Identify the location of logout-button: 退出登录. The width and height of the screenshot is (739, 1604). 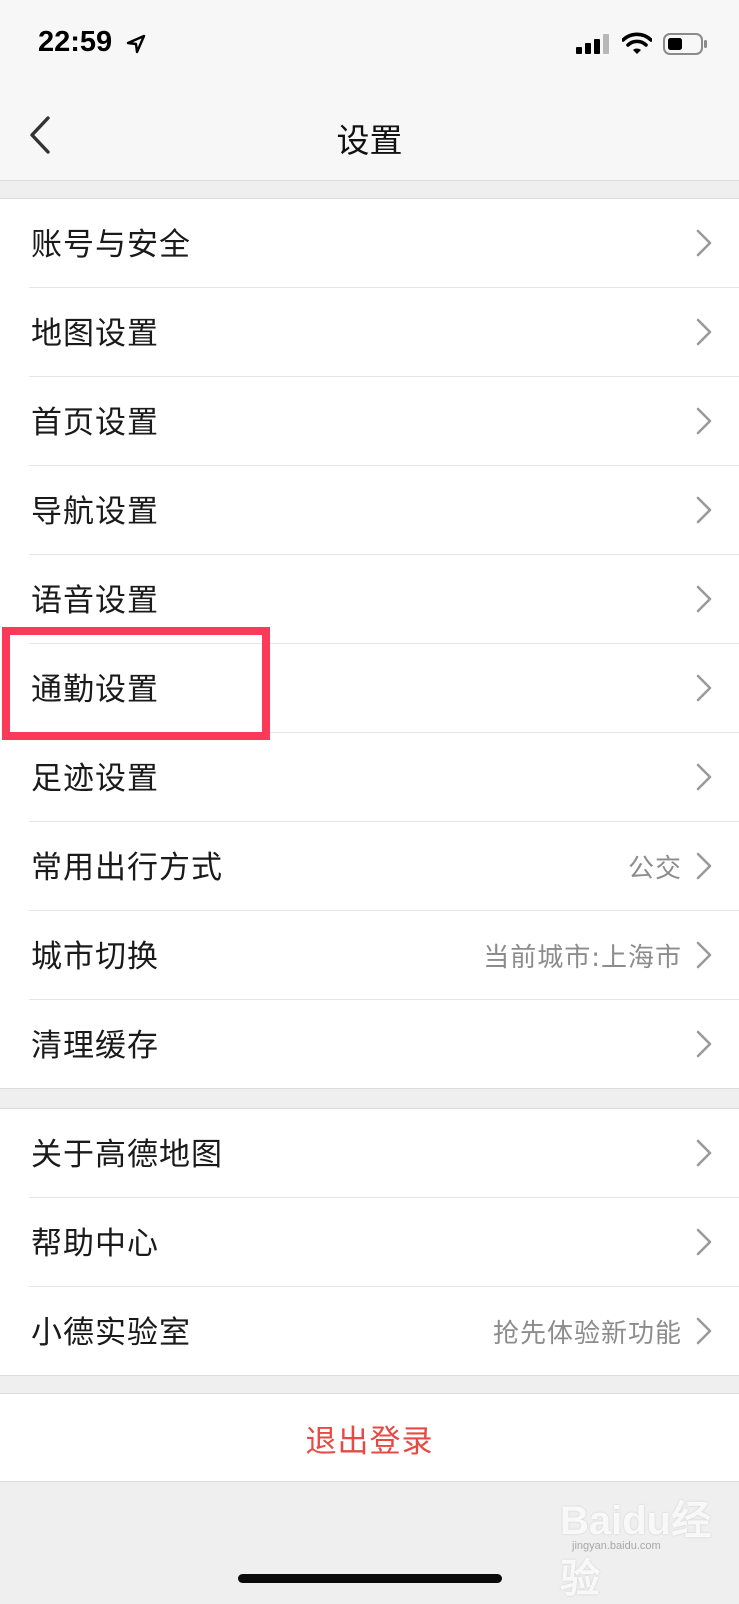
(369, 1438).